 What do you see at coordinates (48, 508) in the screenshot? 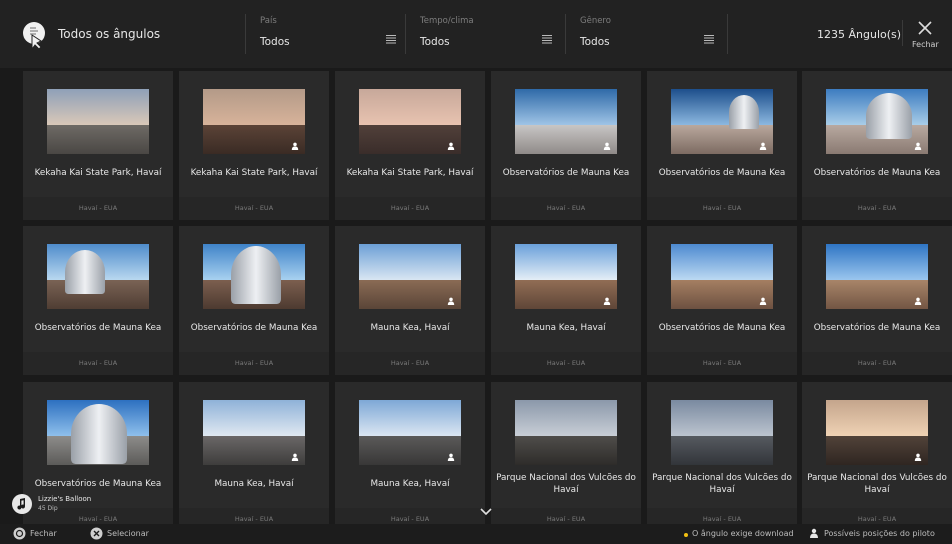
I see `track-artist: 45 Dip` at bounding box center [48, 508].